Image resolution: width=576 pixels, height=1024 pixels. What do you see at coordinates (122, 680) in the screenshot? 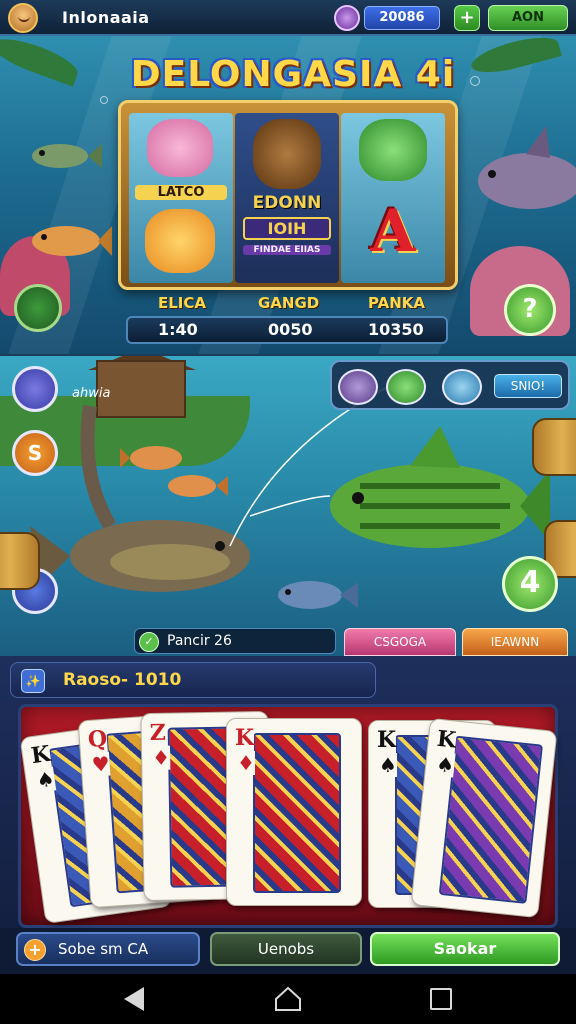
I see `card-header-text: Raoso- 1010` at bounding box center [122, 680].